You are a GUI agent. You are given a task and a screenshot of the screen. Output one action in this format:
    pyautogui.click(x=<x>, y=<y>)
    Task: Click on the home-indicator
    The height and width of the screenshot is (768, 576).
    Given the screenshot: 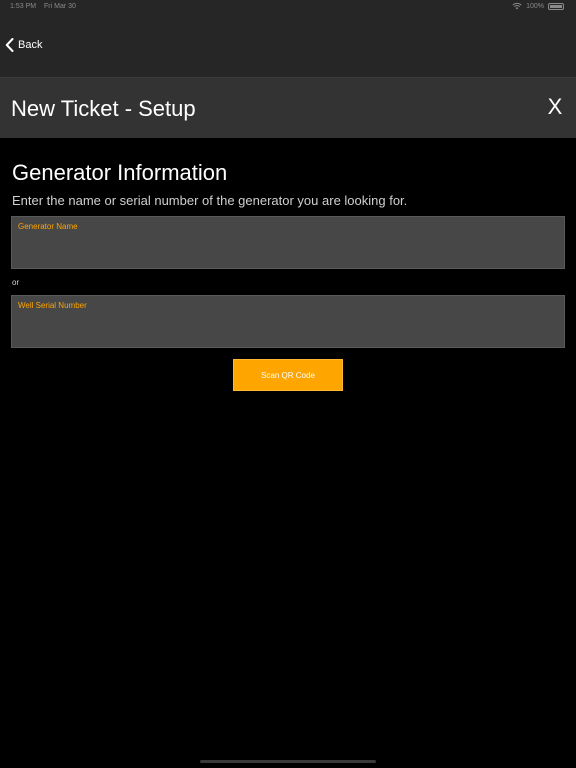 What is the action you would take?
    pyautogui.click(x=288, y=761)
    